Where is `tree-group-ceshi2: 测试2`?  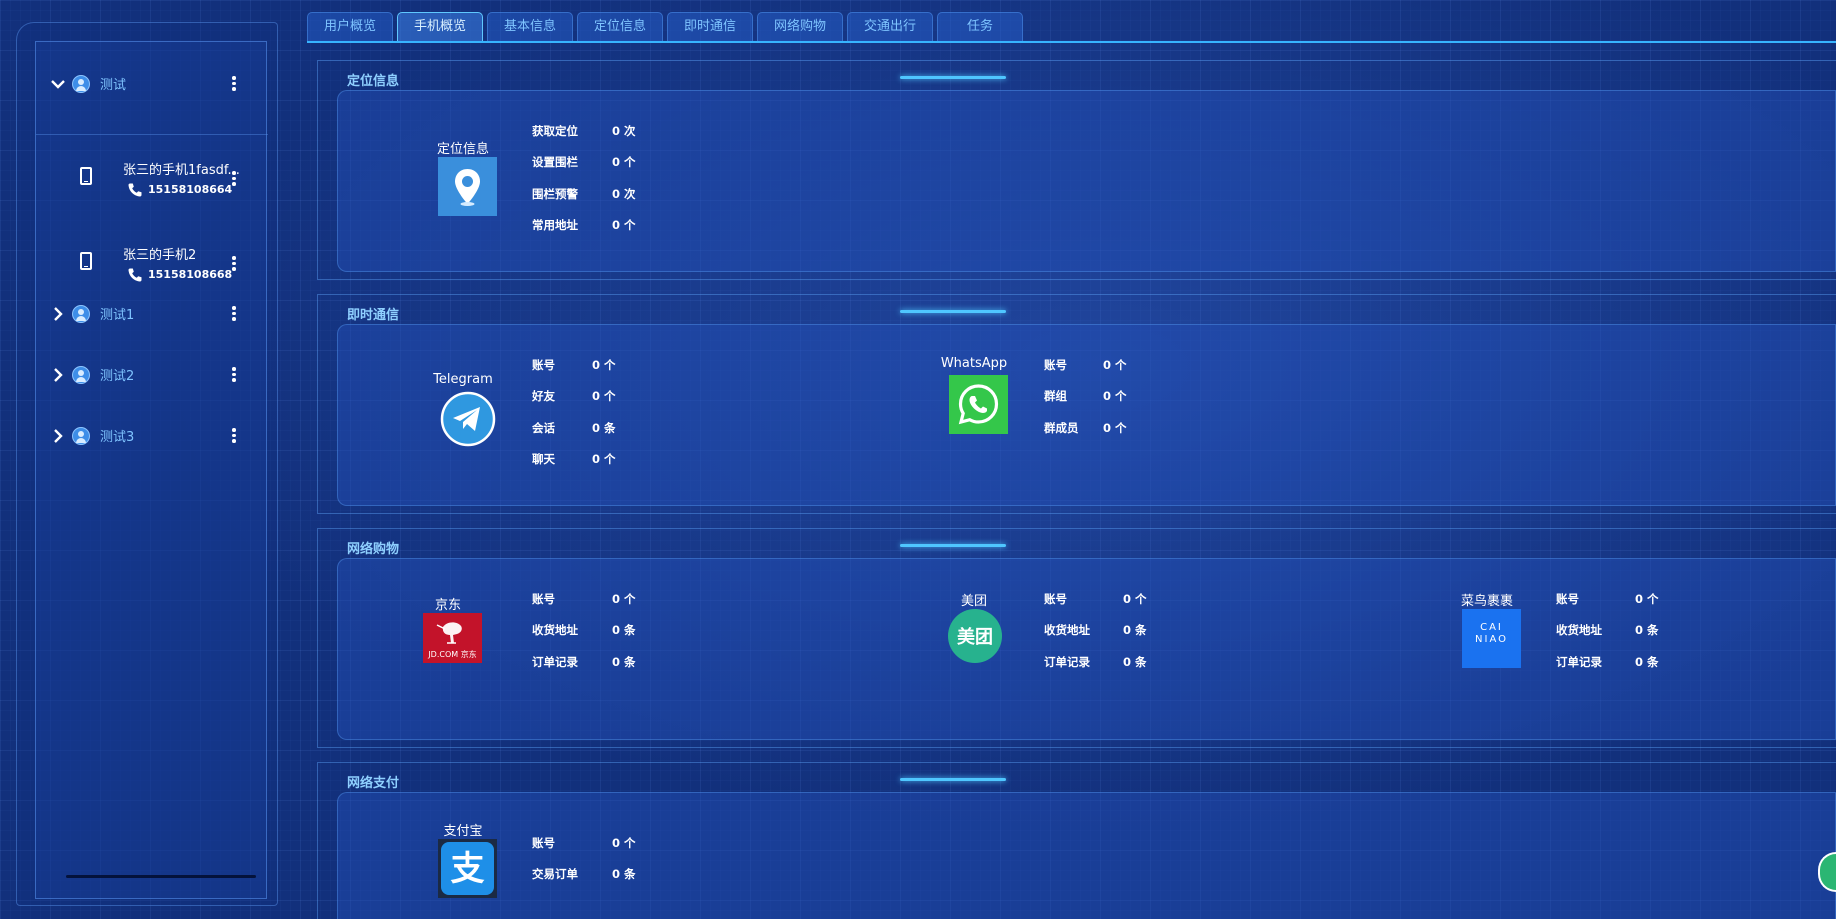
tree-group-ceshi2: 测试2 is located at coordinates (152, 374).